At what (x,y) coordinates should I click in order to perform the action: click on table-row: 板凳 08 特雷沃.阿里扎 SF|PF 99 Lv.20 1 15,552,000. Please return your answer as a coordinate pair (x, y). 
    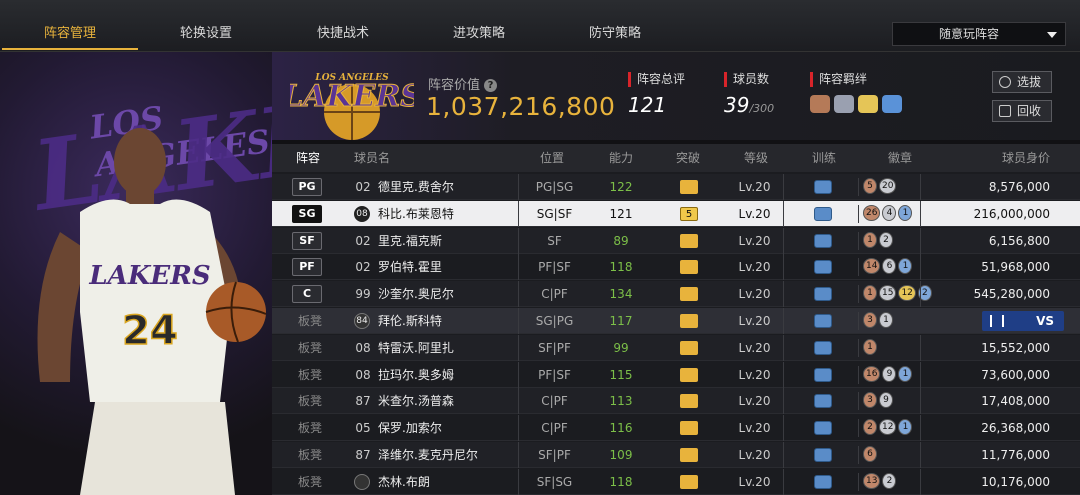
    Looking at the image, I should click on (676, 347).